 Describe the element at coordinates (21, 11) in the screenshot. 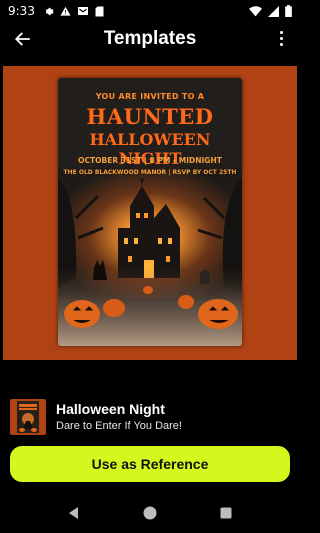

I see `status-time: 9:33` at that location.